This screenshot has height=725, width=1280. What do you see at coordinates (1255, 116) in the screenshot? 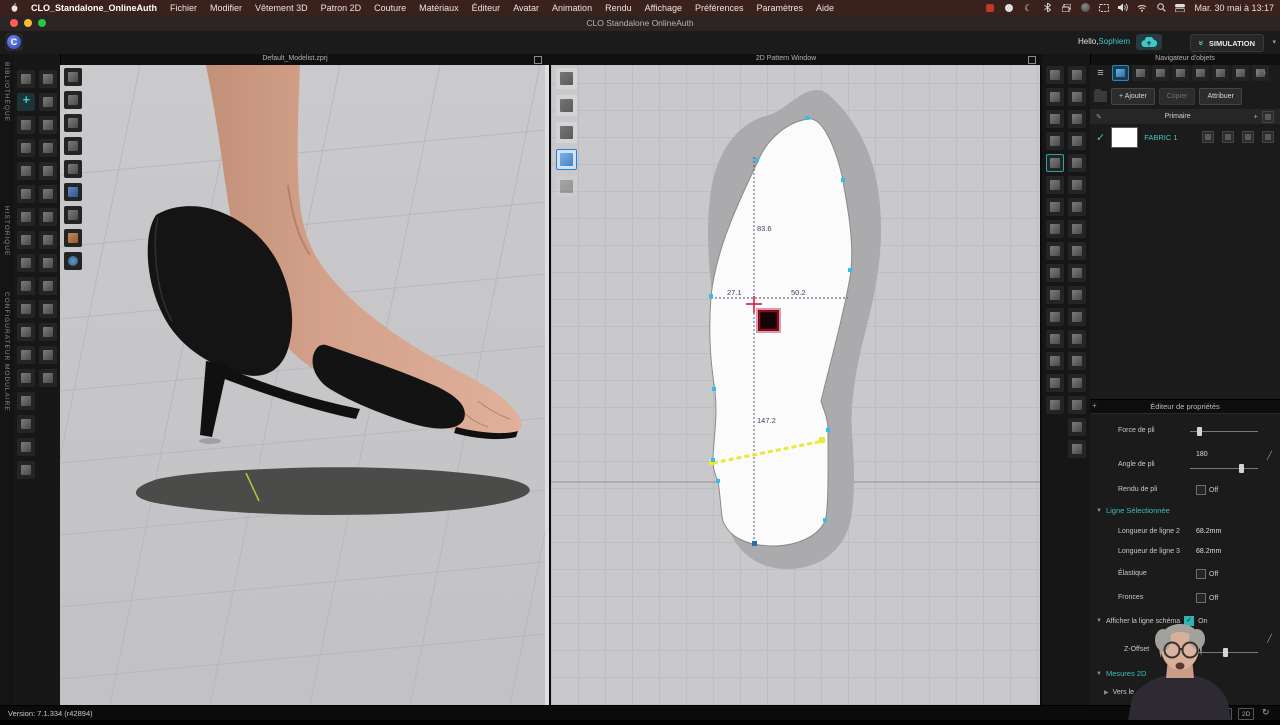
I see `add-section-icon: +` at bounding box center [1255, 116].